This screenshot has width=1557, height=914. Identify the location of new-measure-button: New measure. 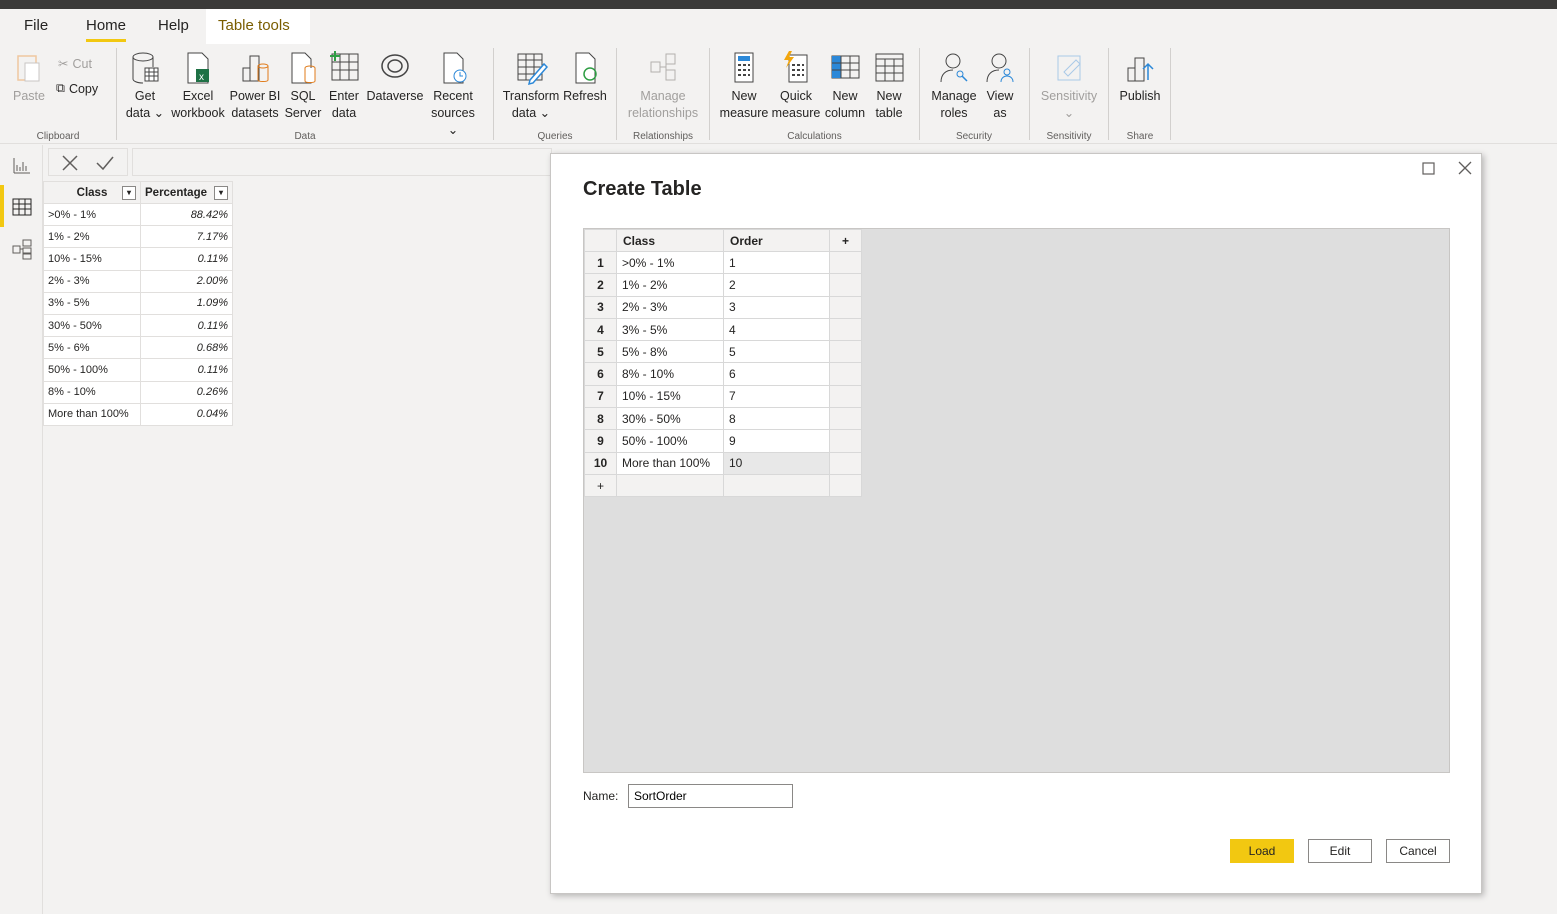
(744, 86).